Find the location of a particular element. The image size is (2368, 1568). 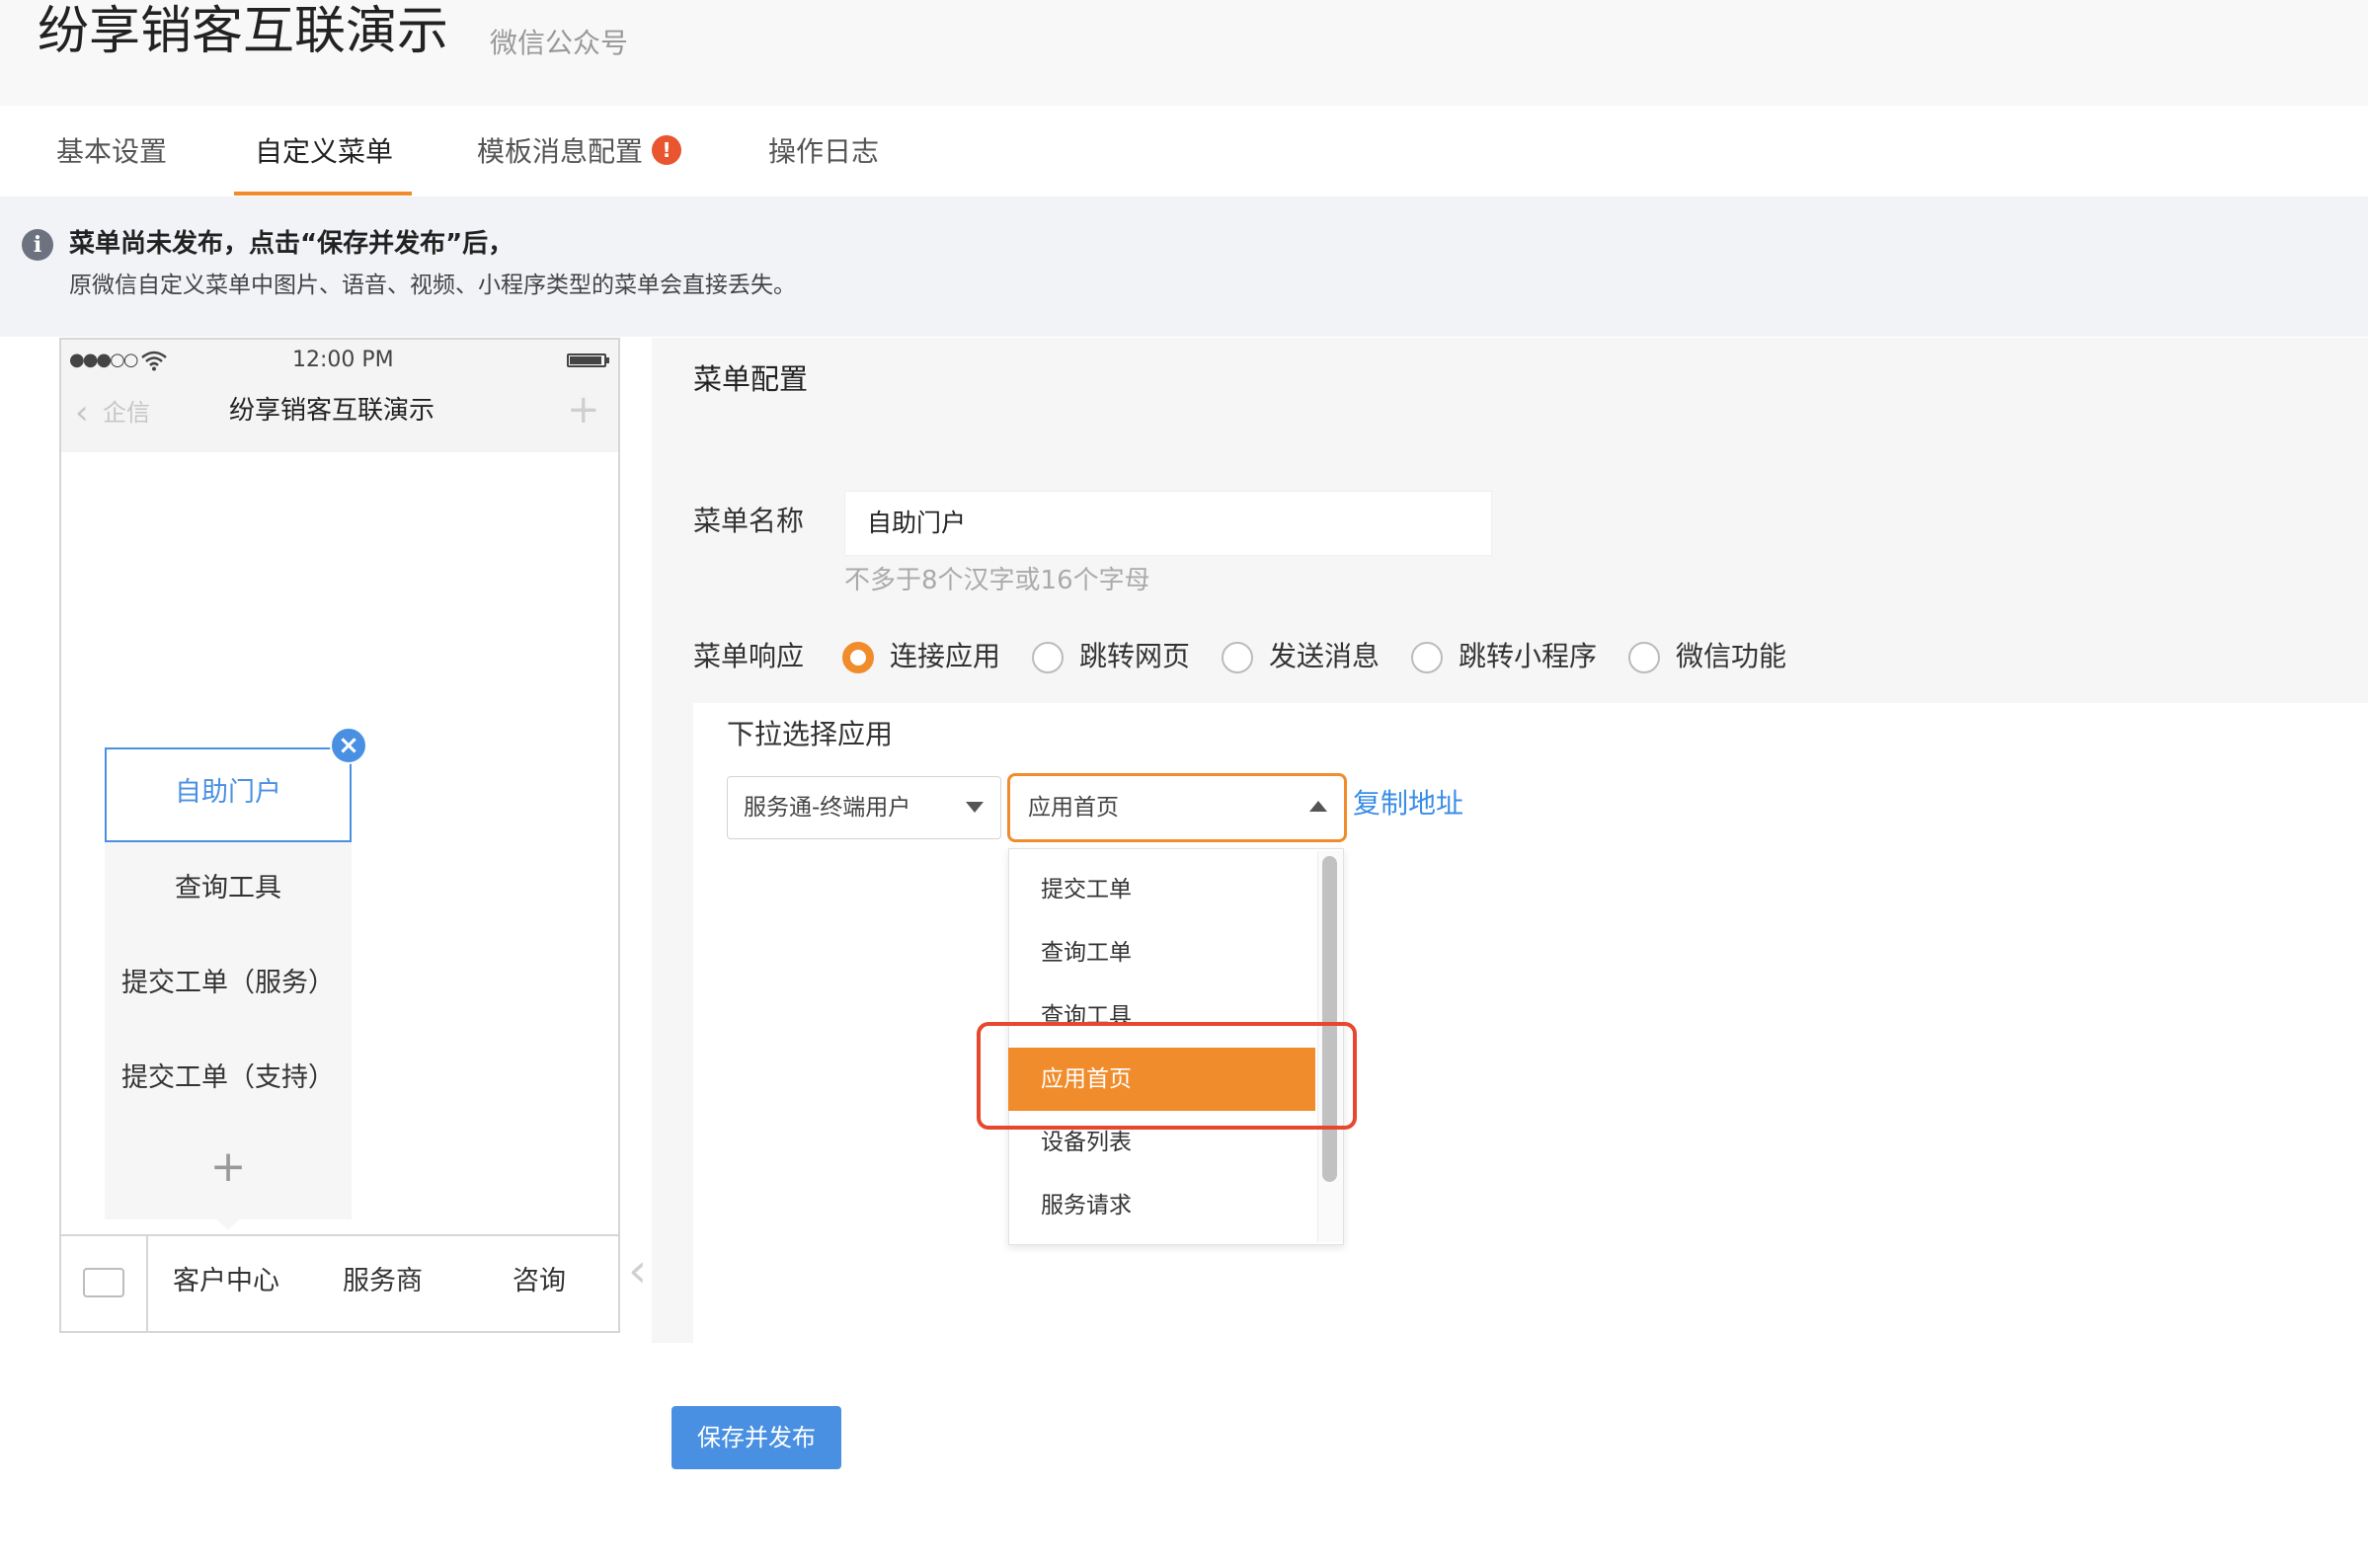

notice-banner is located at coordinates (1184, 266).